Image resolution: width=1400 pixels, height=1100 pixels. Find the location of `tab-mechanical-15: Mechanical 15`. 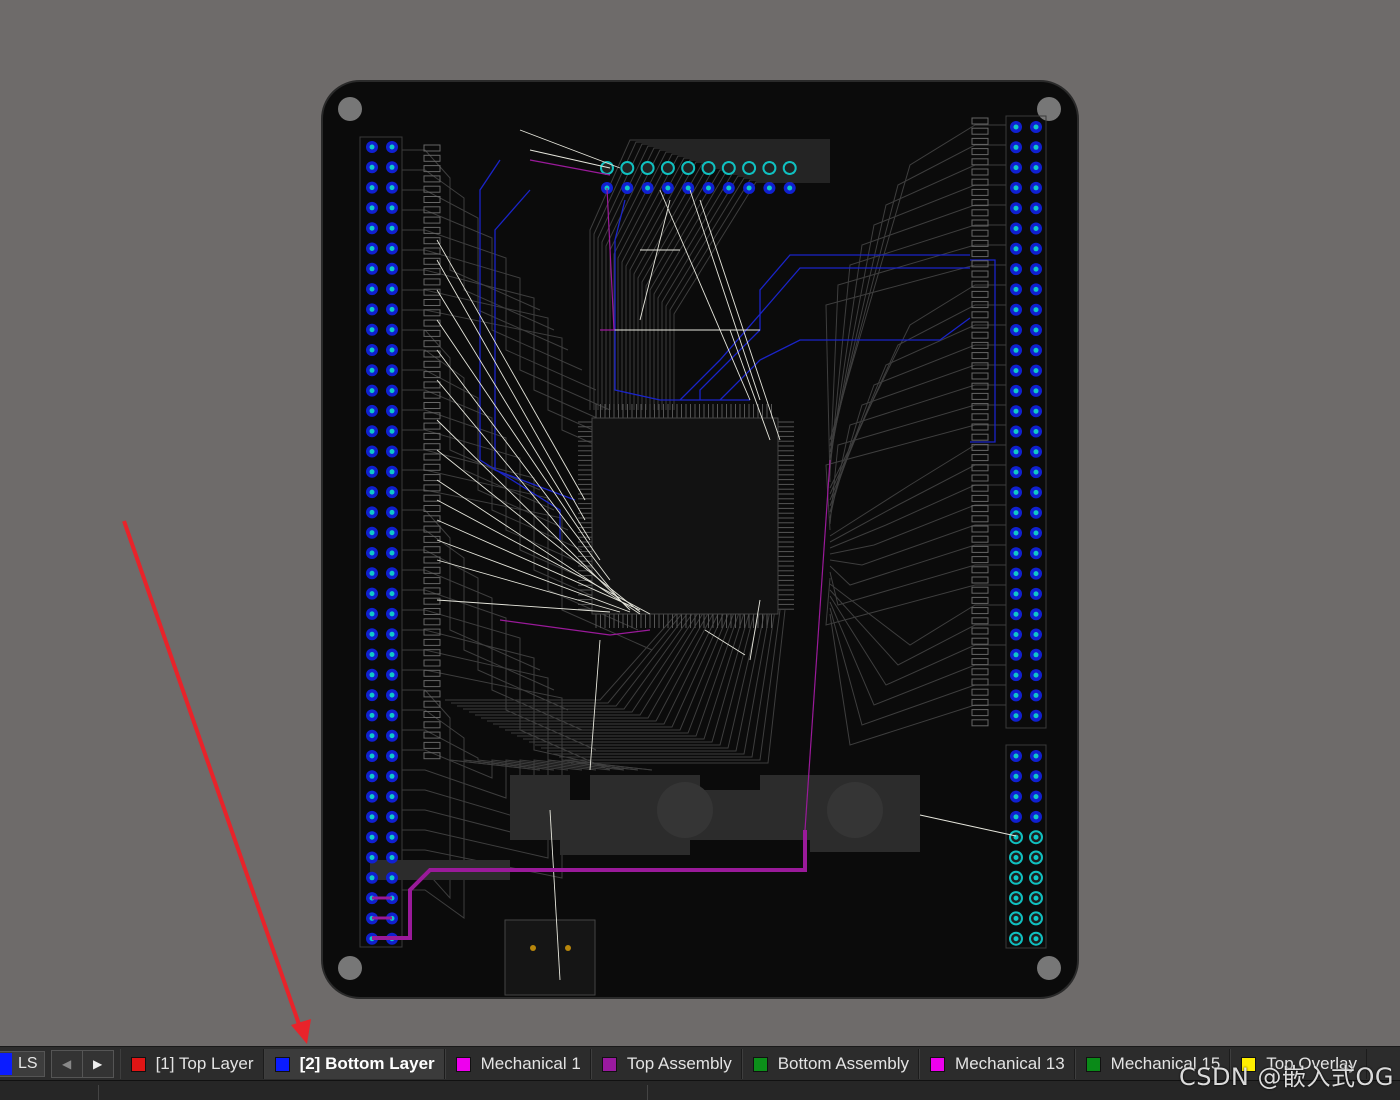

tab-mechanical-15: Mechanical 15 is located at coordinates (1152, 1064).